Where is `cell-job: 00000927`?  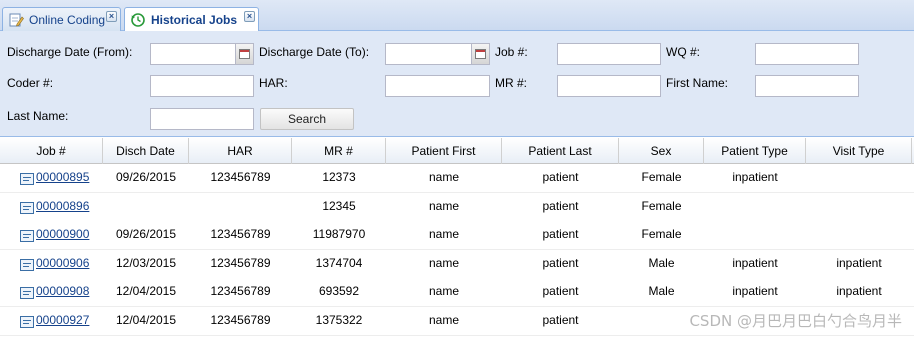
cell-job: 00000927 is located at coordinates (51, 321).